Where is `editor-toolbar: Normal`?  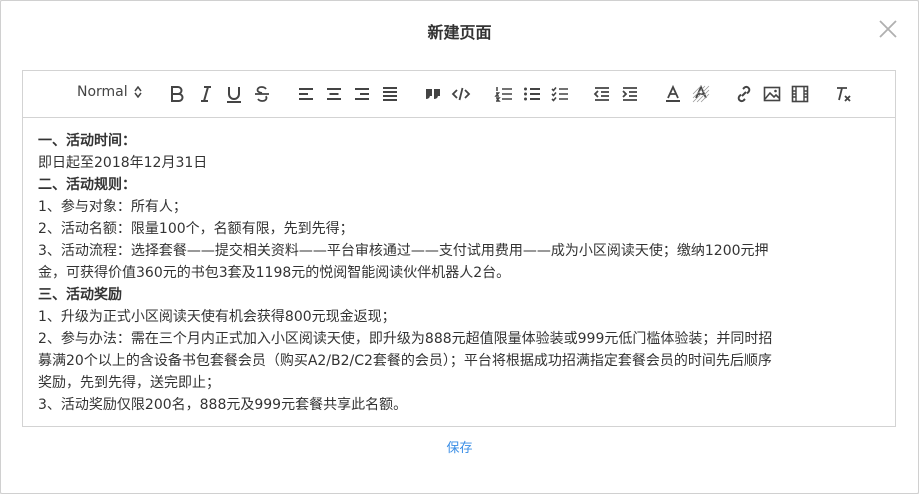 editor-toolbar: Normal is located at coordinates (459, 94).